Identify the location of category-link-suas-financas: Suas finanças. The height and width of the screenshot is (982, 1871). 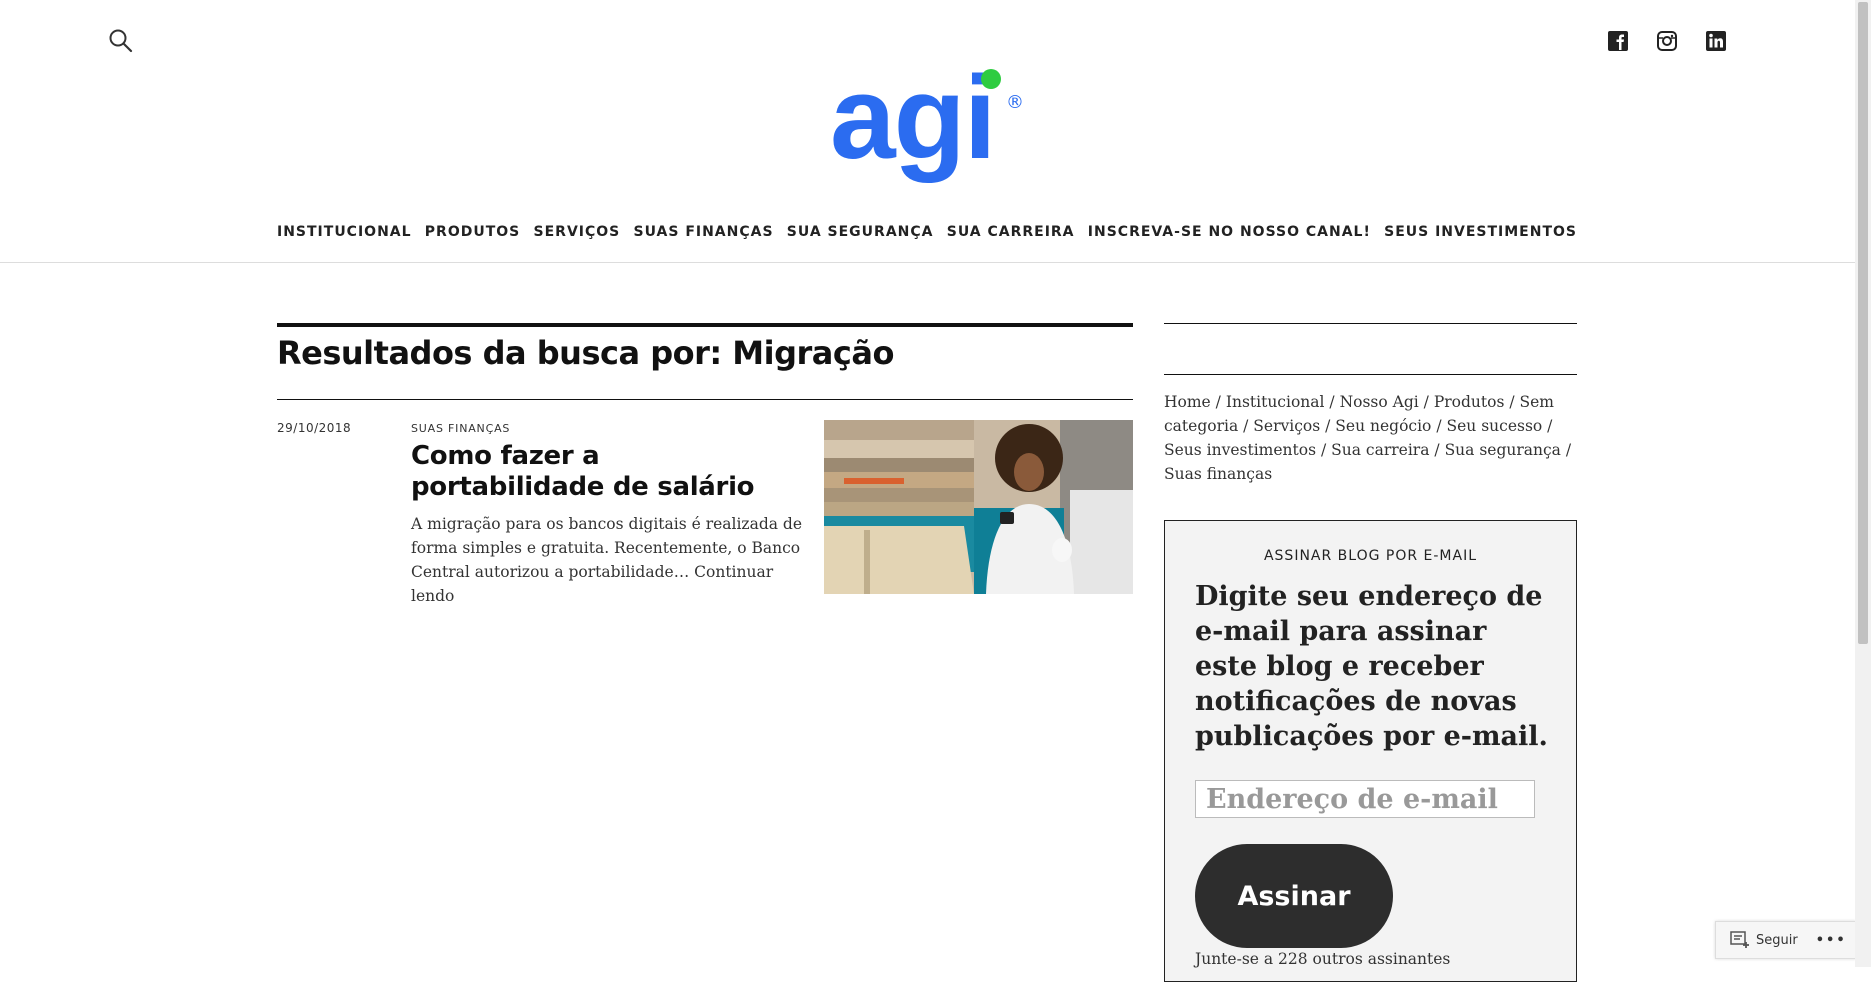
(1218, 474).